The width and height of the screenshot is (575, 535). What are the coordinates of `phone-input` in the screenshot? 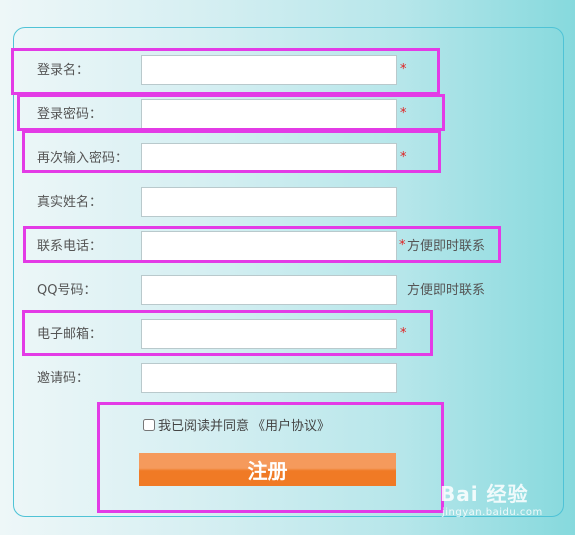 It's located at (269, 246).